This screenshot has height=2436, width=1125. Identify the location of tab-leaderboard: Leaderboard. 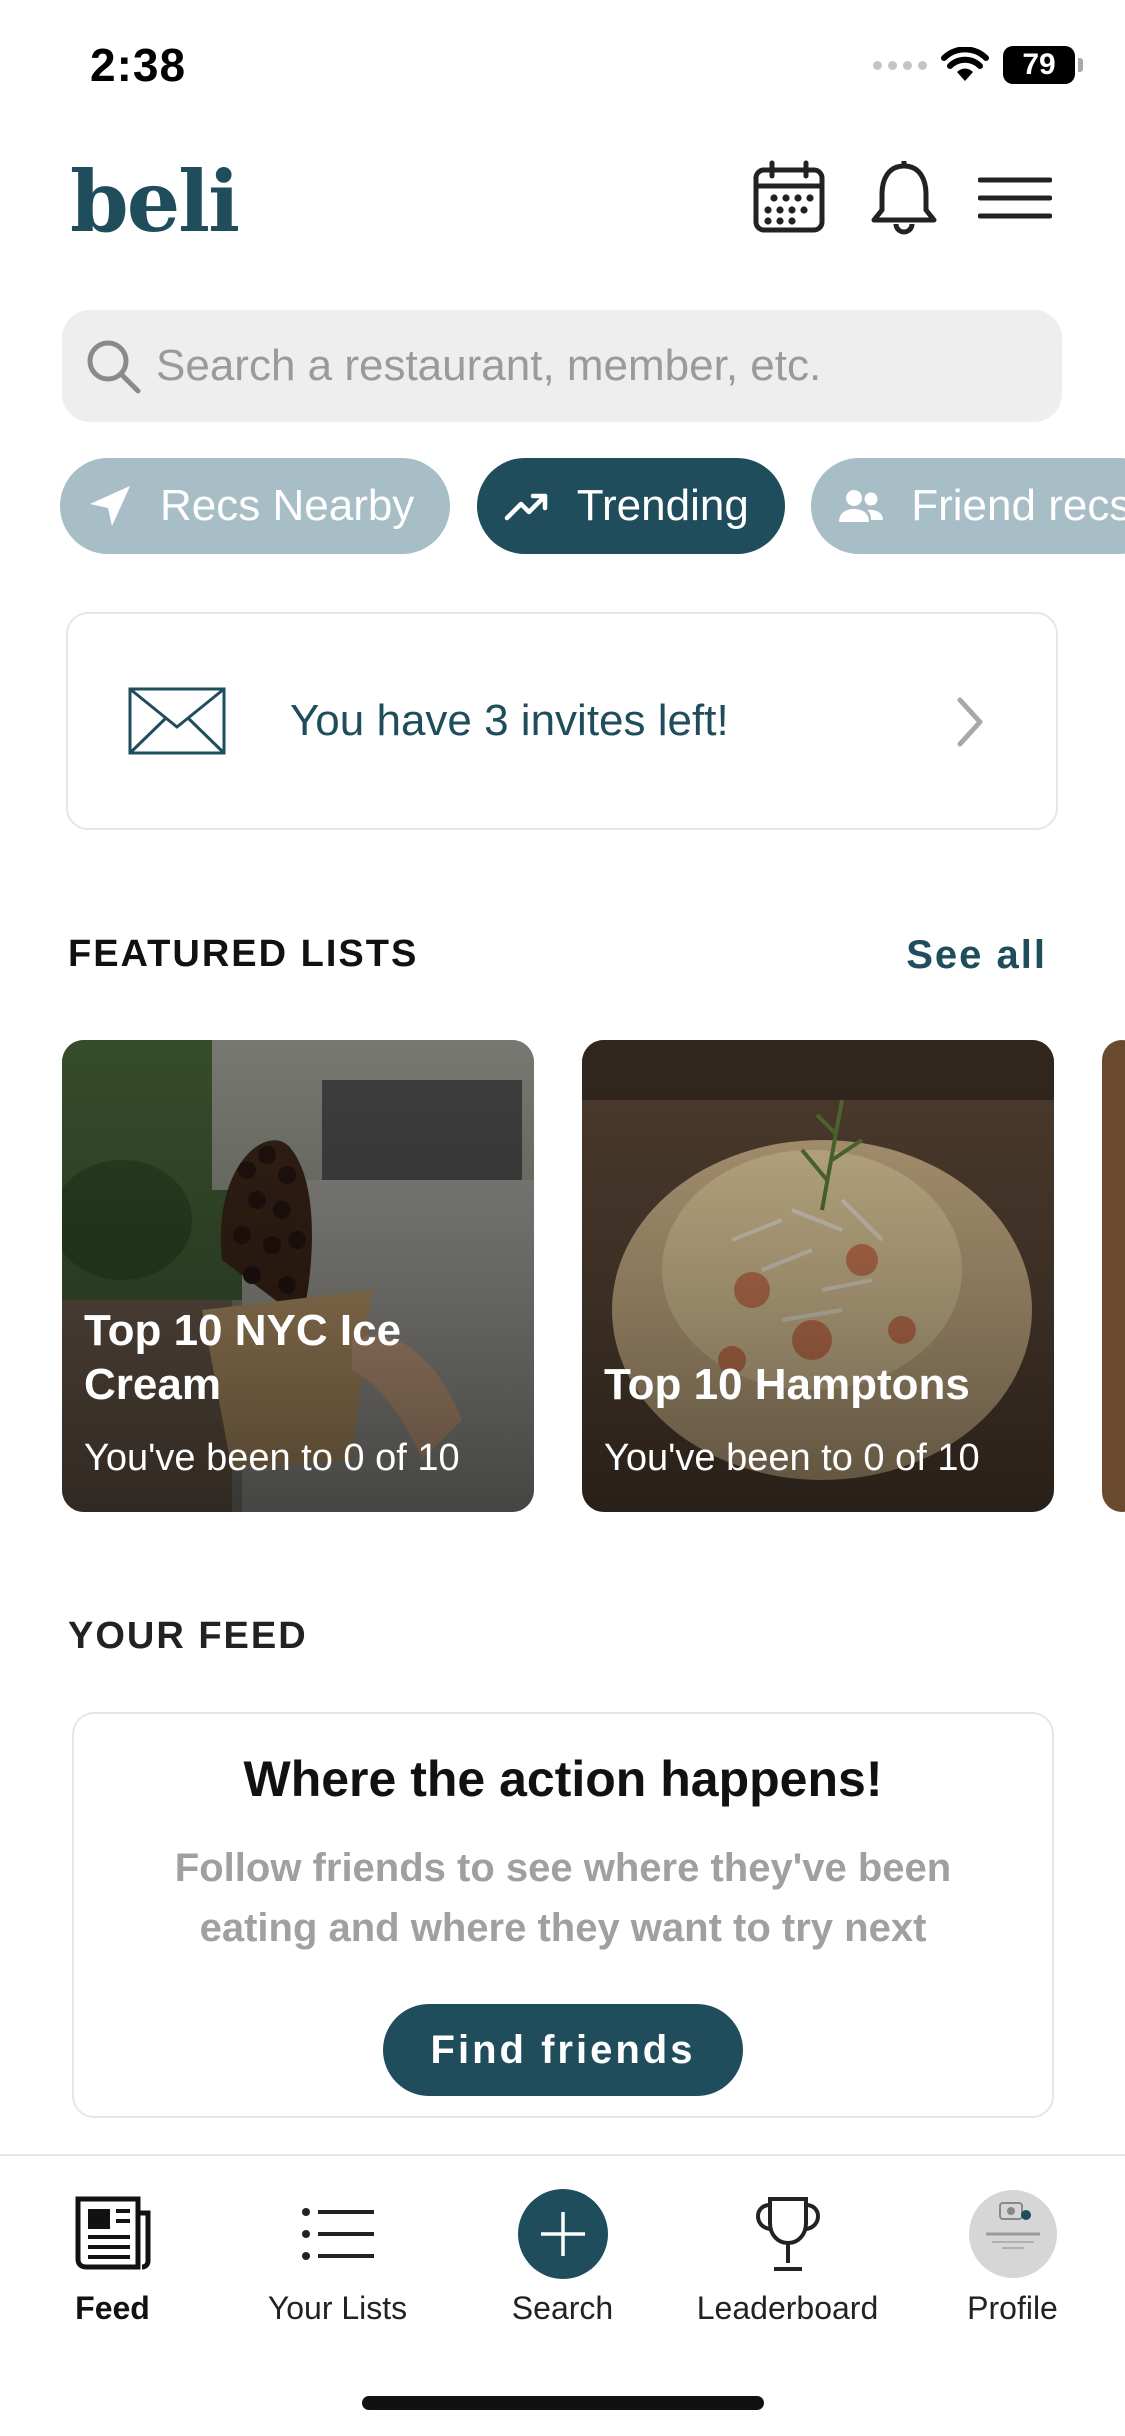
(787, 2261).